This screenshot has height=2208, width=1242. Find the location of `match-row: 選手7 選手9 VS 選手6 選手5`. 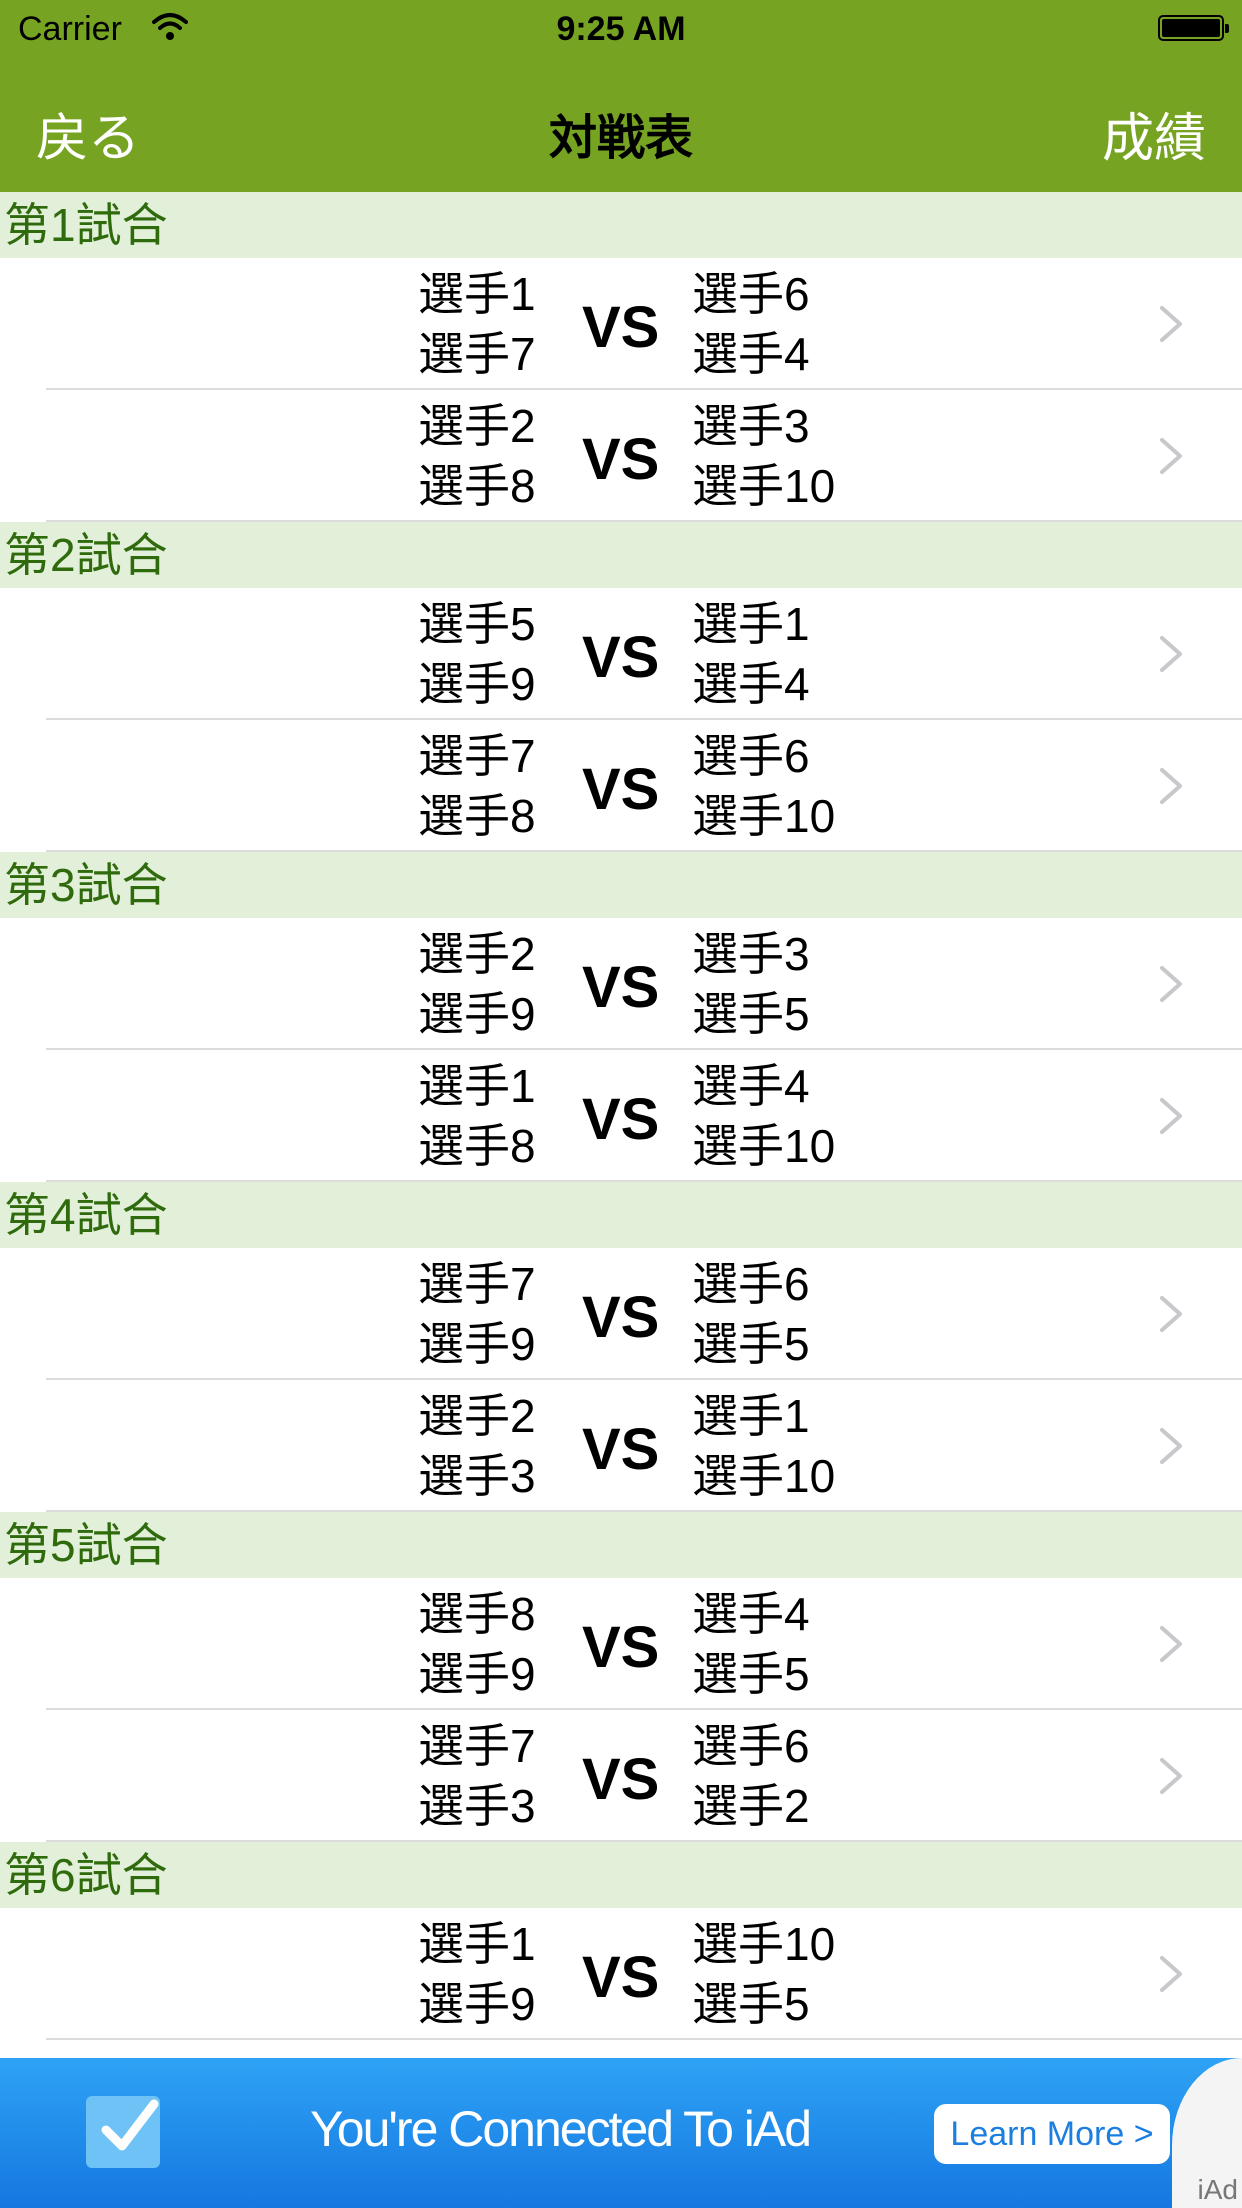

match-row: 選手7 選手9 VS 選手6 選手5 is located at coordinates (621, 1314).